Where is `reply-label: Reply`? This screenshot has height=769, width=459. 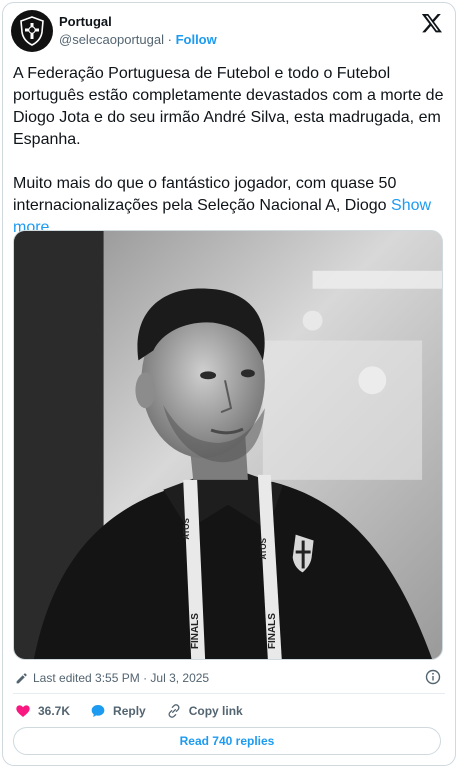 reply-label: Reply is located at coordinates (129, 711).